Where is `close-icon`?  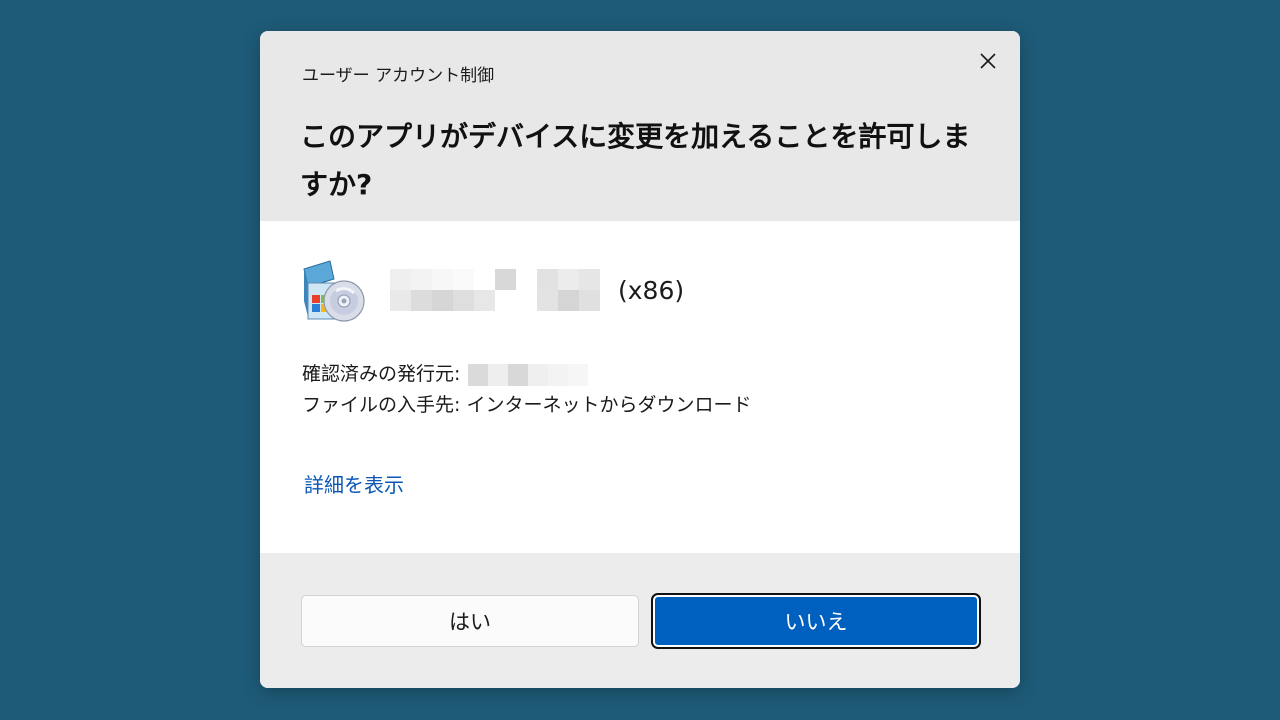
close-icon is located at coordinates (988, 61).